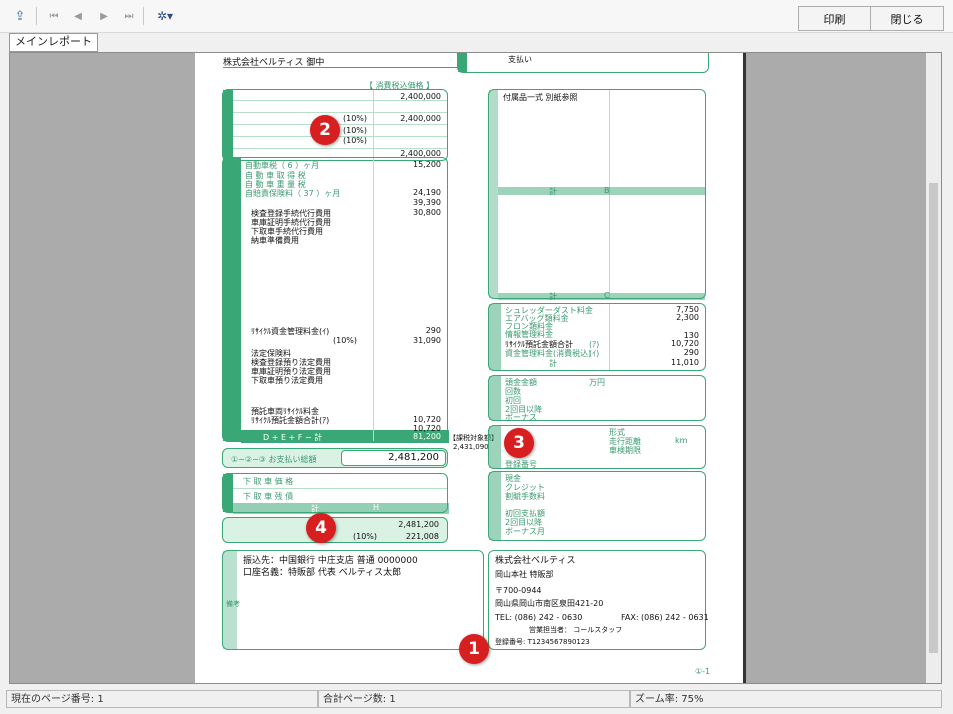 The width and height of the screenshot is (953, 714). What do you see at coordinates (418, 524) in the screenshot?
I see `final-total-value: 2,481,200` at bounding box center [418, 524].